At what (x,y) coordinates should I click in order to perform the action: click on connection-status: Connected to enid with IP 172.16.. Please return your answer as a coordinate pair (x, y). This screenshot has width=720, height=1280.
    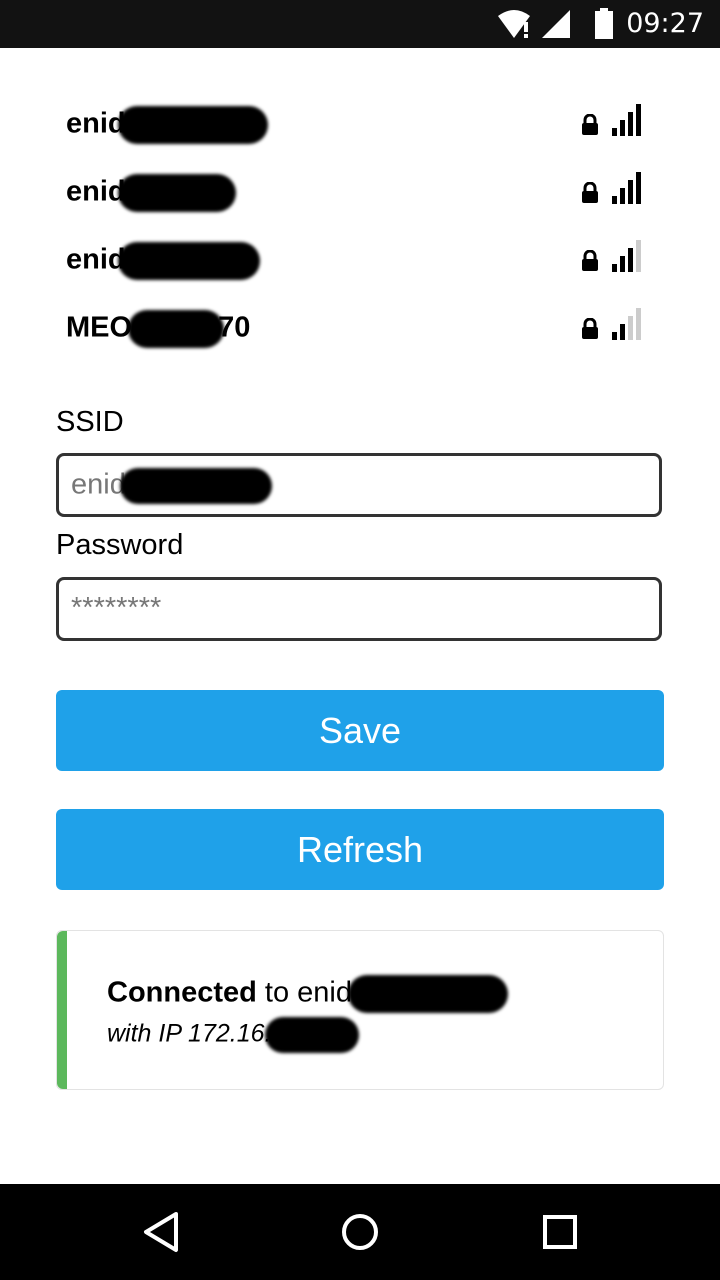
    Looking at the image, I should click on (360, 1010).